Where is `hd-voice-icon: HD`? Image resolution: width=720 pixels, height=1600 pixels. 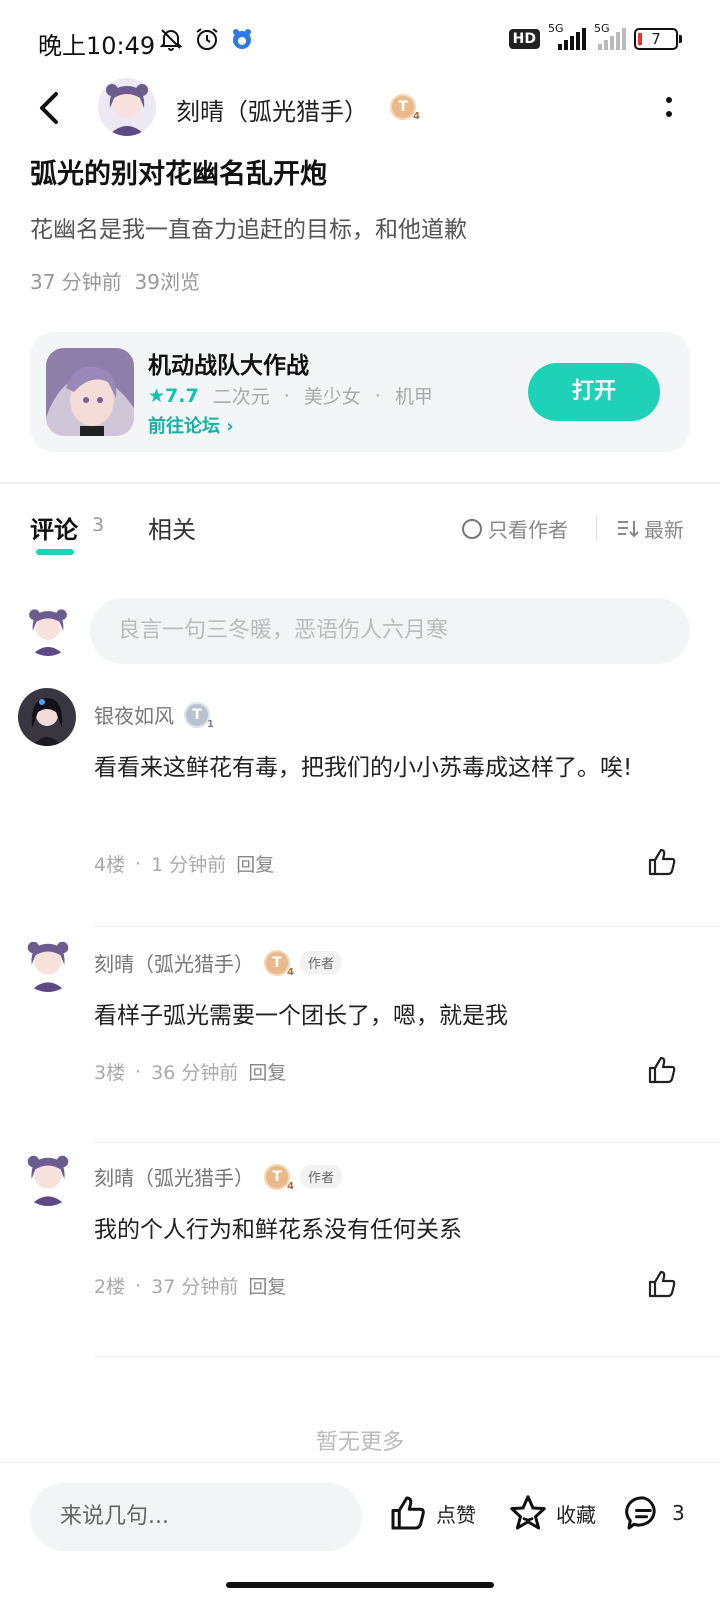
hd-voice-icon: HD is located at coordinates (524, 39).